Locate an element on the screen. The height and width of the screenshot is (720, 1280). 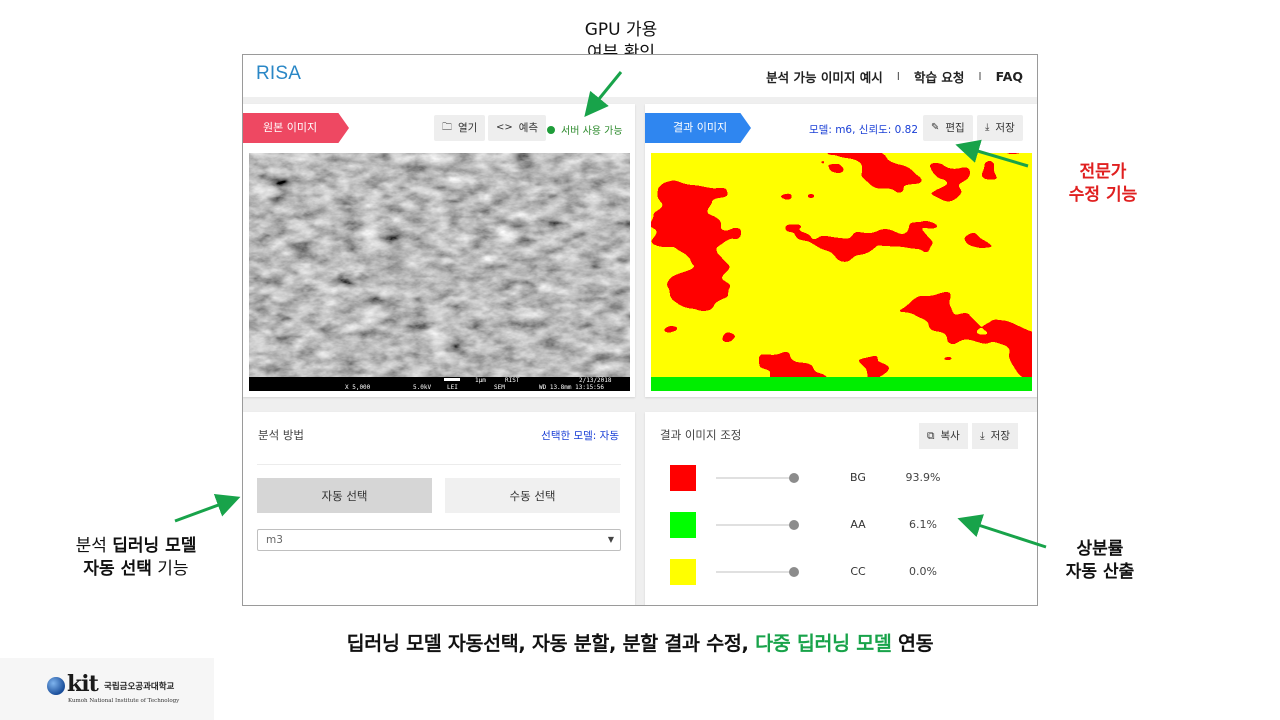
class-name: BG is located at coordinates (858, 477).